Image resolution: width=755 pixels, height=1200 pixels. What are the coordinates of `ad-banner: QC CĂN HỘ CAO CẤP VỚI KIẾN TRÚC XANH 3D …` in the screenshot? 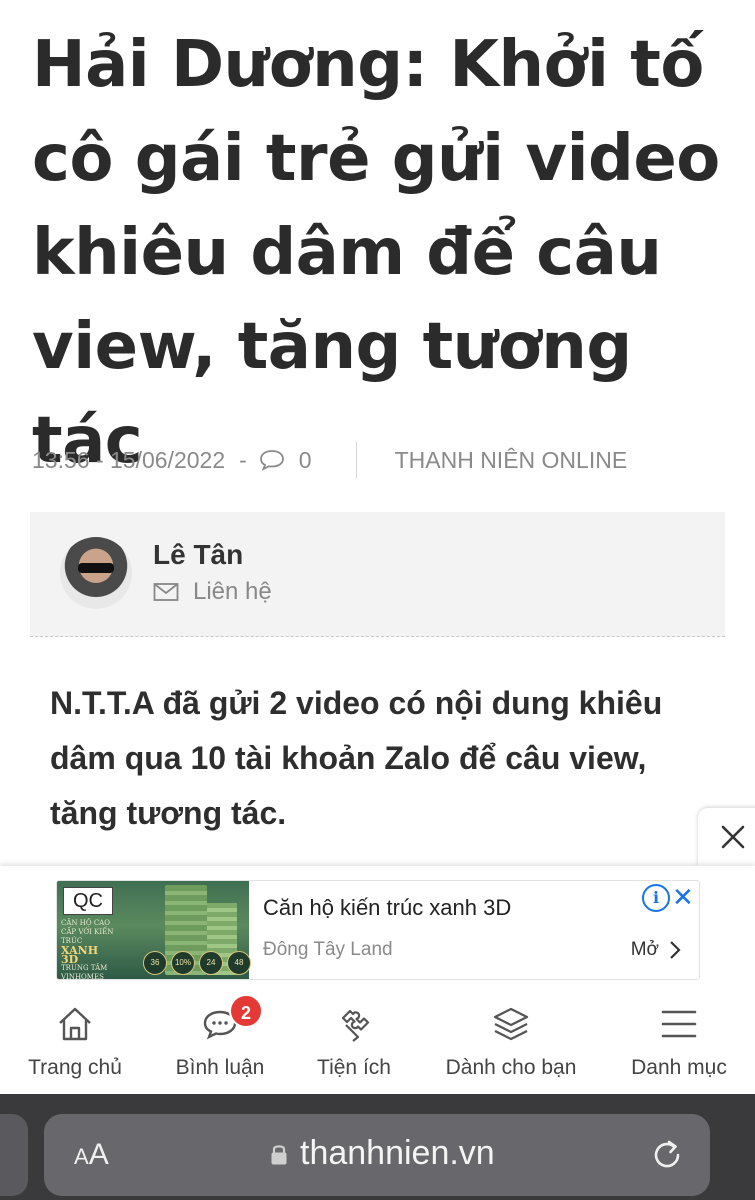 It's located at (377, 928).